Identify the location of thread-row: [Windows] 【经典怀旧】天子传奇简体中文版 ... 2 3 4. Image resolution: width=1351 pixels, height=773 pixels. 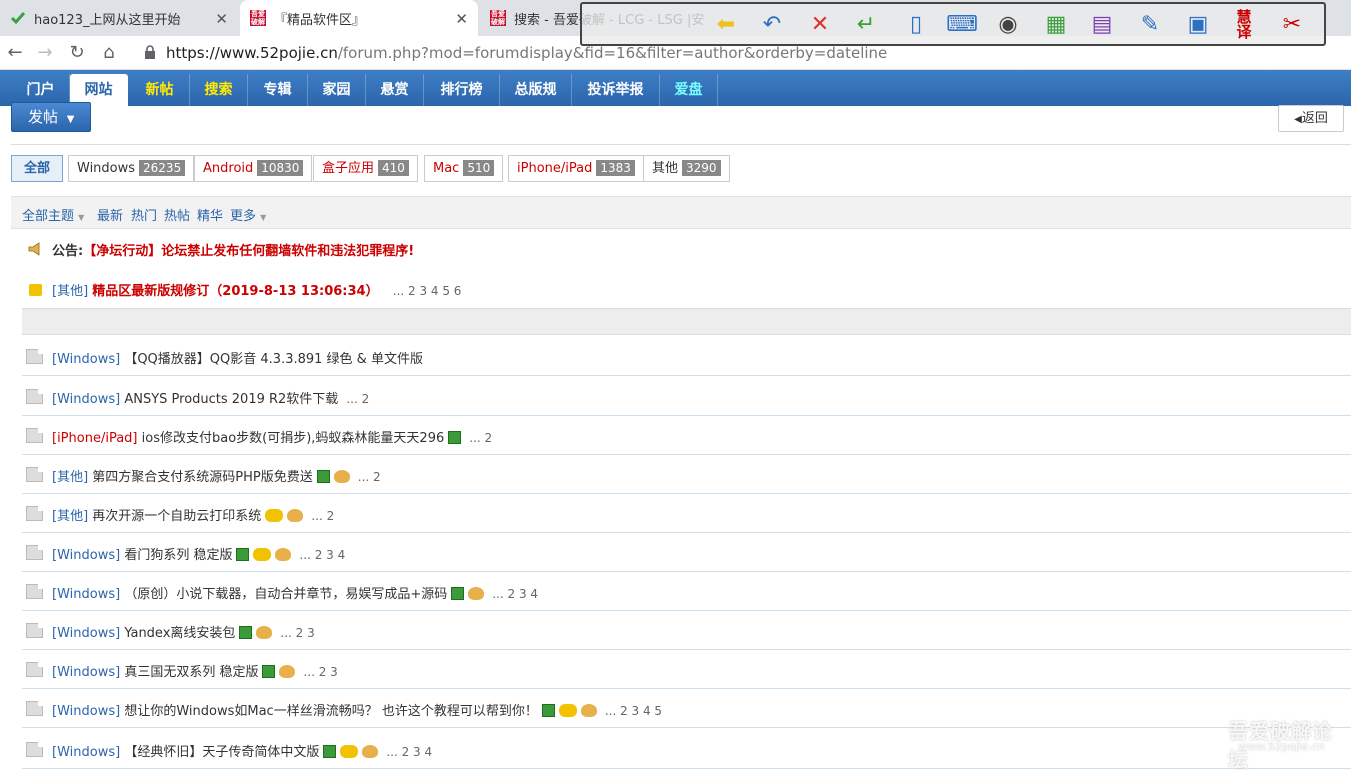
(686, 749).